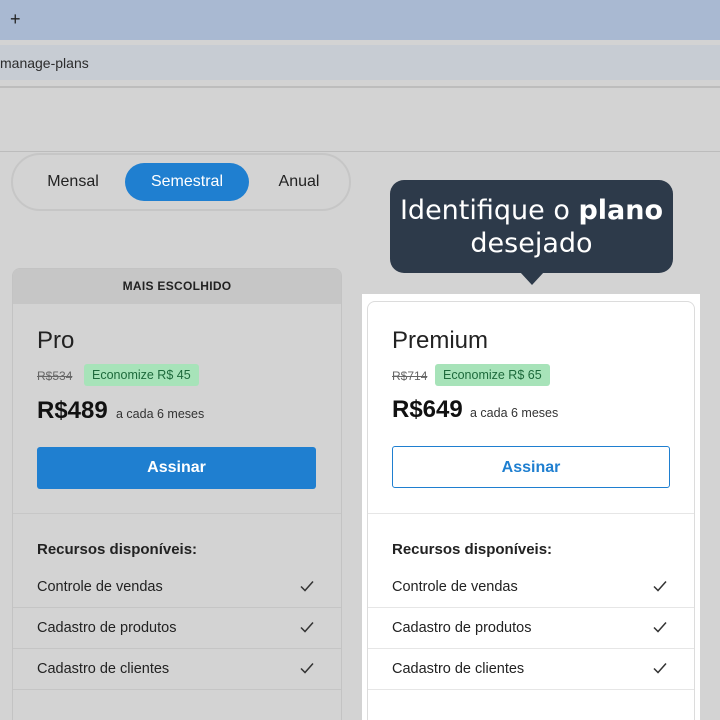 The width and height of the screenshot is (720, 720). Describe the element at coordinates (360, 20) in the screenshot. I see `browser-tab-bar: +` at that location.